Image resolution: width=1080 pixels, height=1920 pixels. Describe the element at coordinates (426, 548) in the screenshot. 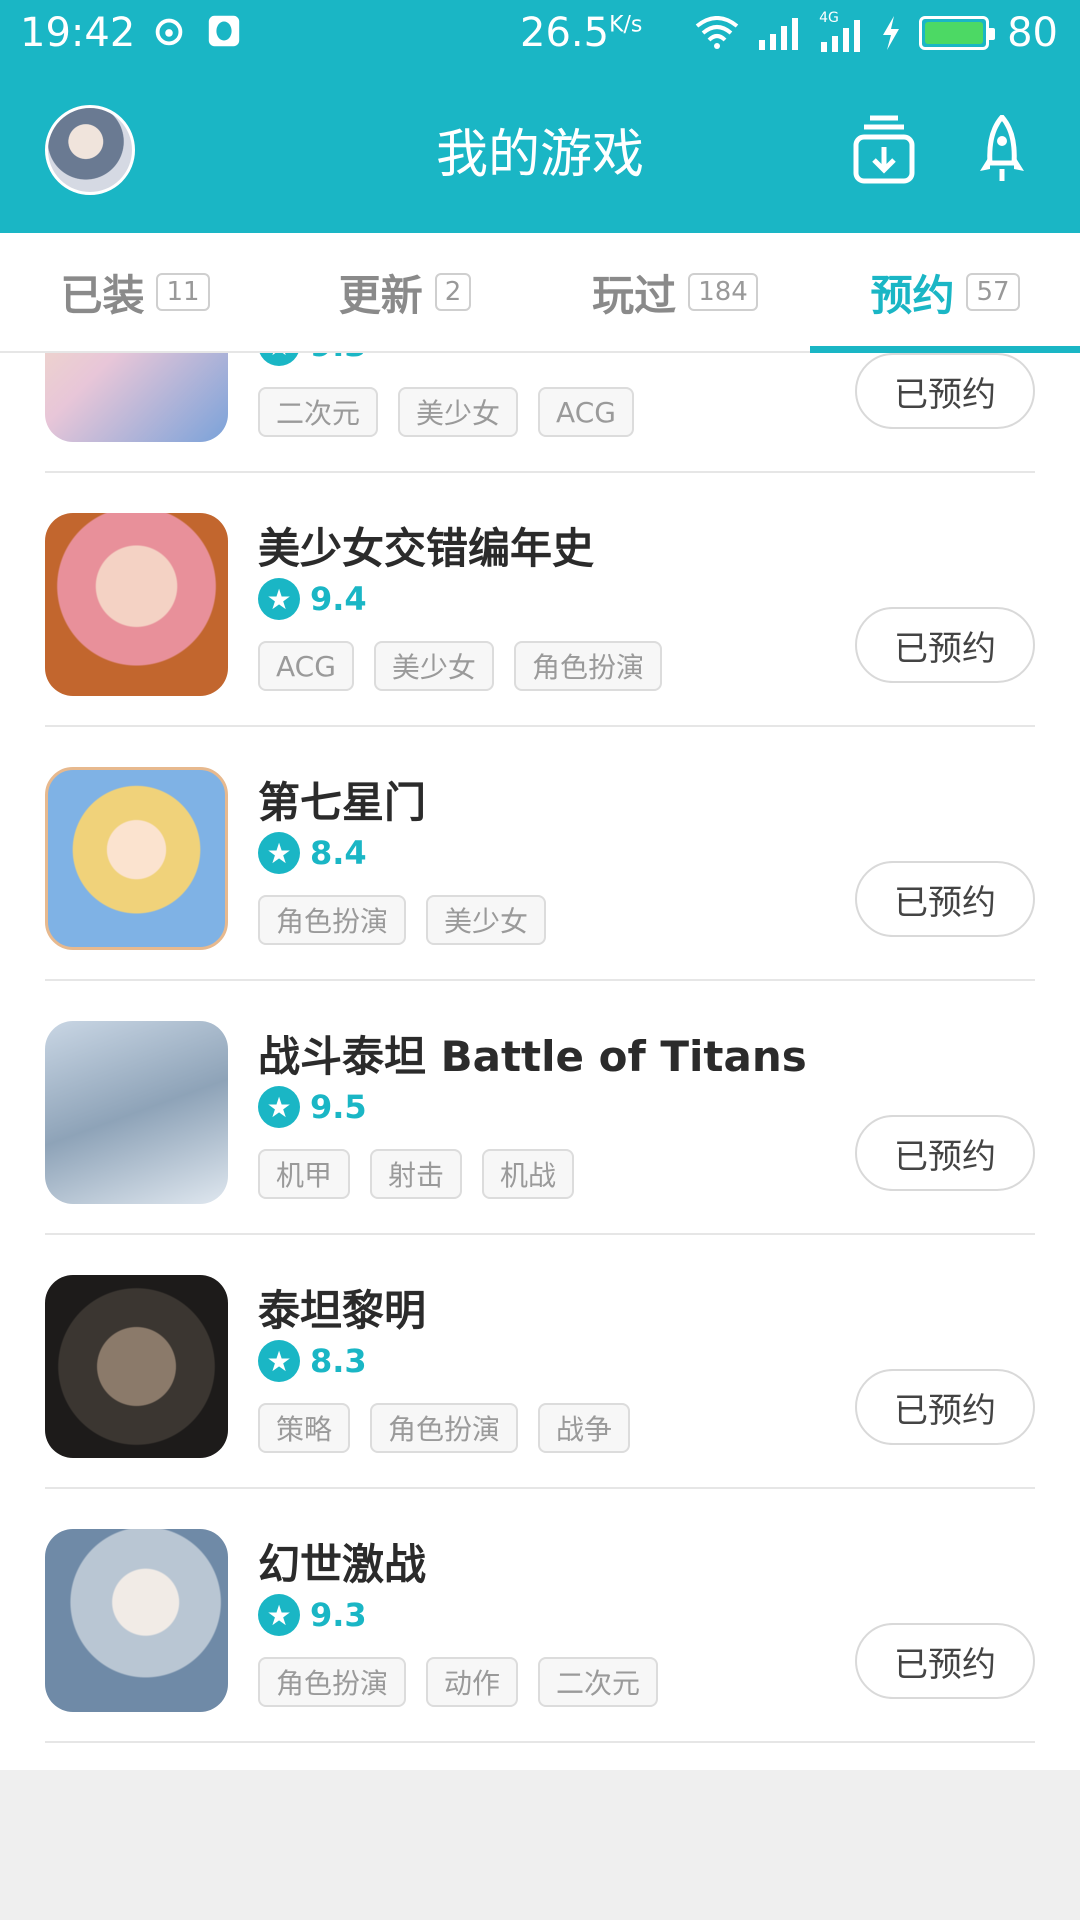

I see `game-name: 美少女交错编年史` at that location.